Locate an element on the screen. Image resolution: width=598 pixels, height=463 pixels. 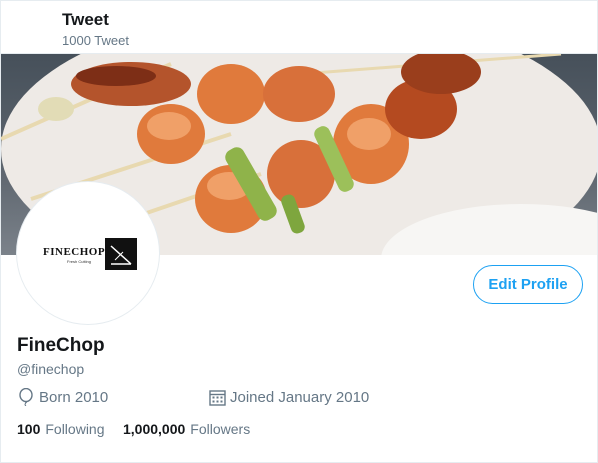
born-info: Born 2010 is located at coordinates (62, 397).